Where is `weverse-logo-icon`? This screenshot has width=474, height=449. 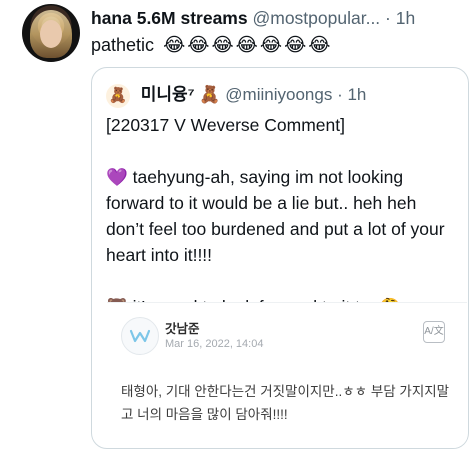 weverse-logo-icon is located at coordinates (140, 336).